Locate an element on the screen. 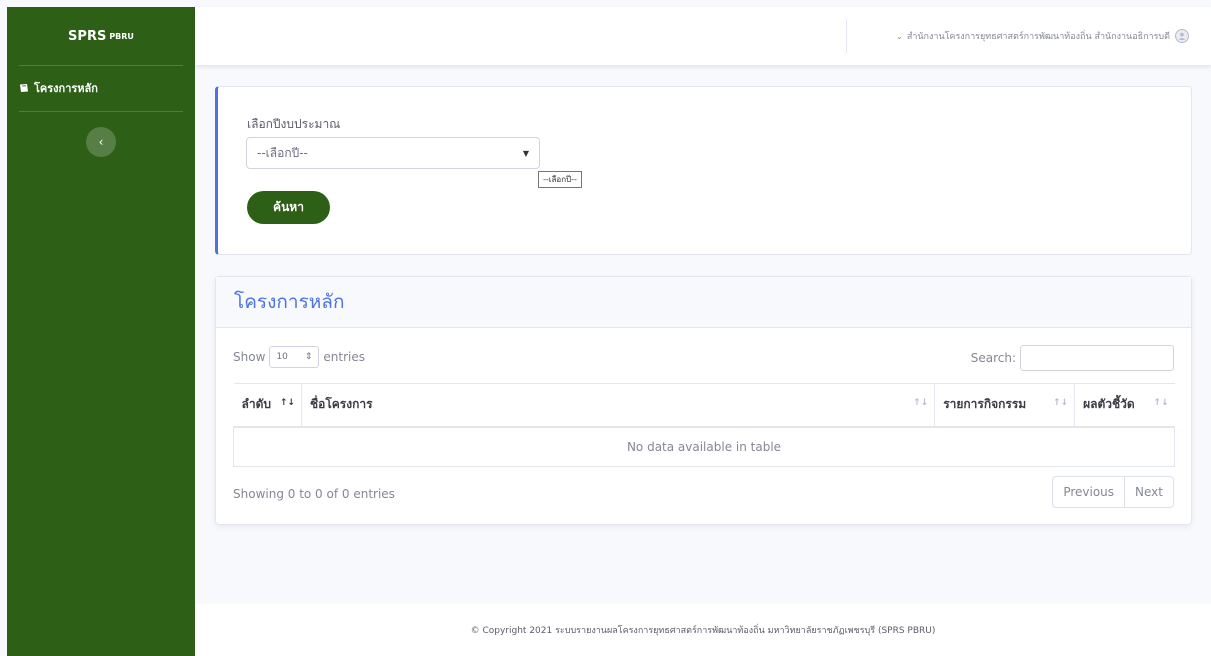 This screenshot has height=656, width=1211. book-icon is located at coordinates (24, 88).